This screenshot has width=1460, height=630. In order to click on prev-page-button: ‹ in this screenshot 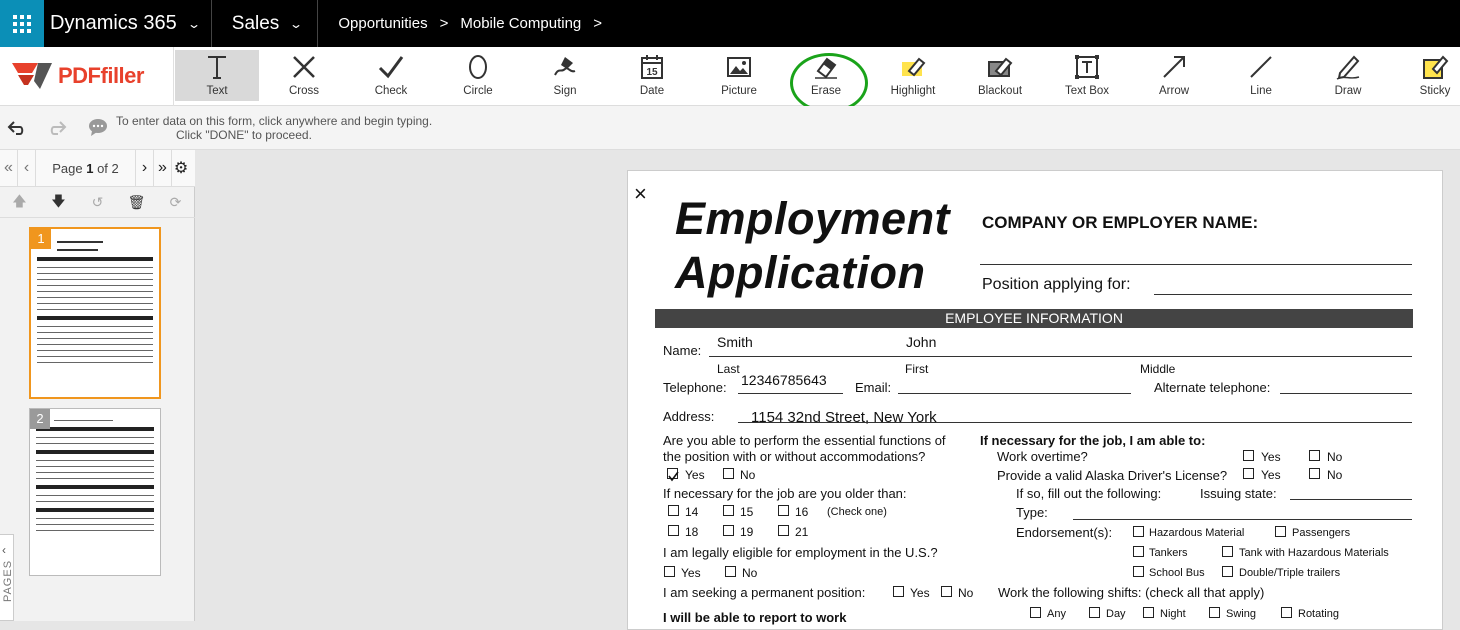, I will do `click(27, 168)`.